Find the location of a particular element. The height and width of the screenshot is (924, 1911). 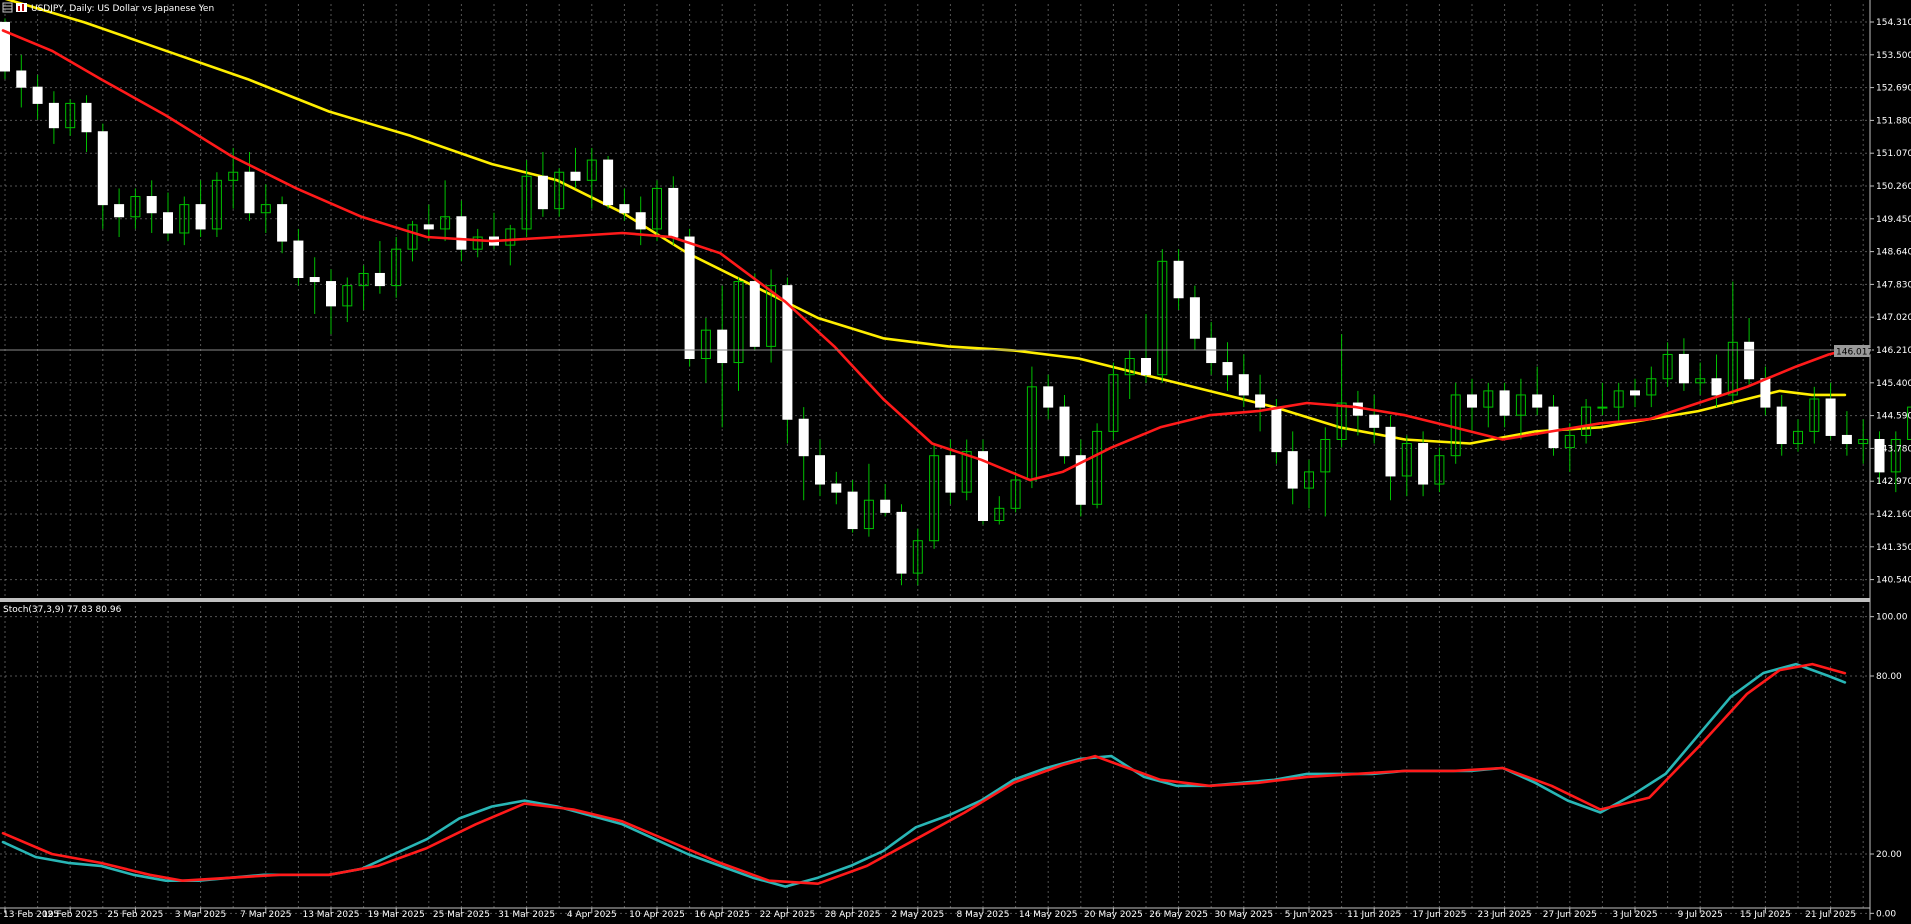

time-tick-label: 28 Apr 2025 is located at coordinates (853, 915).